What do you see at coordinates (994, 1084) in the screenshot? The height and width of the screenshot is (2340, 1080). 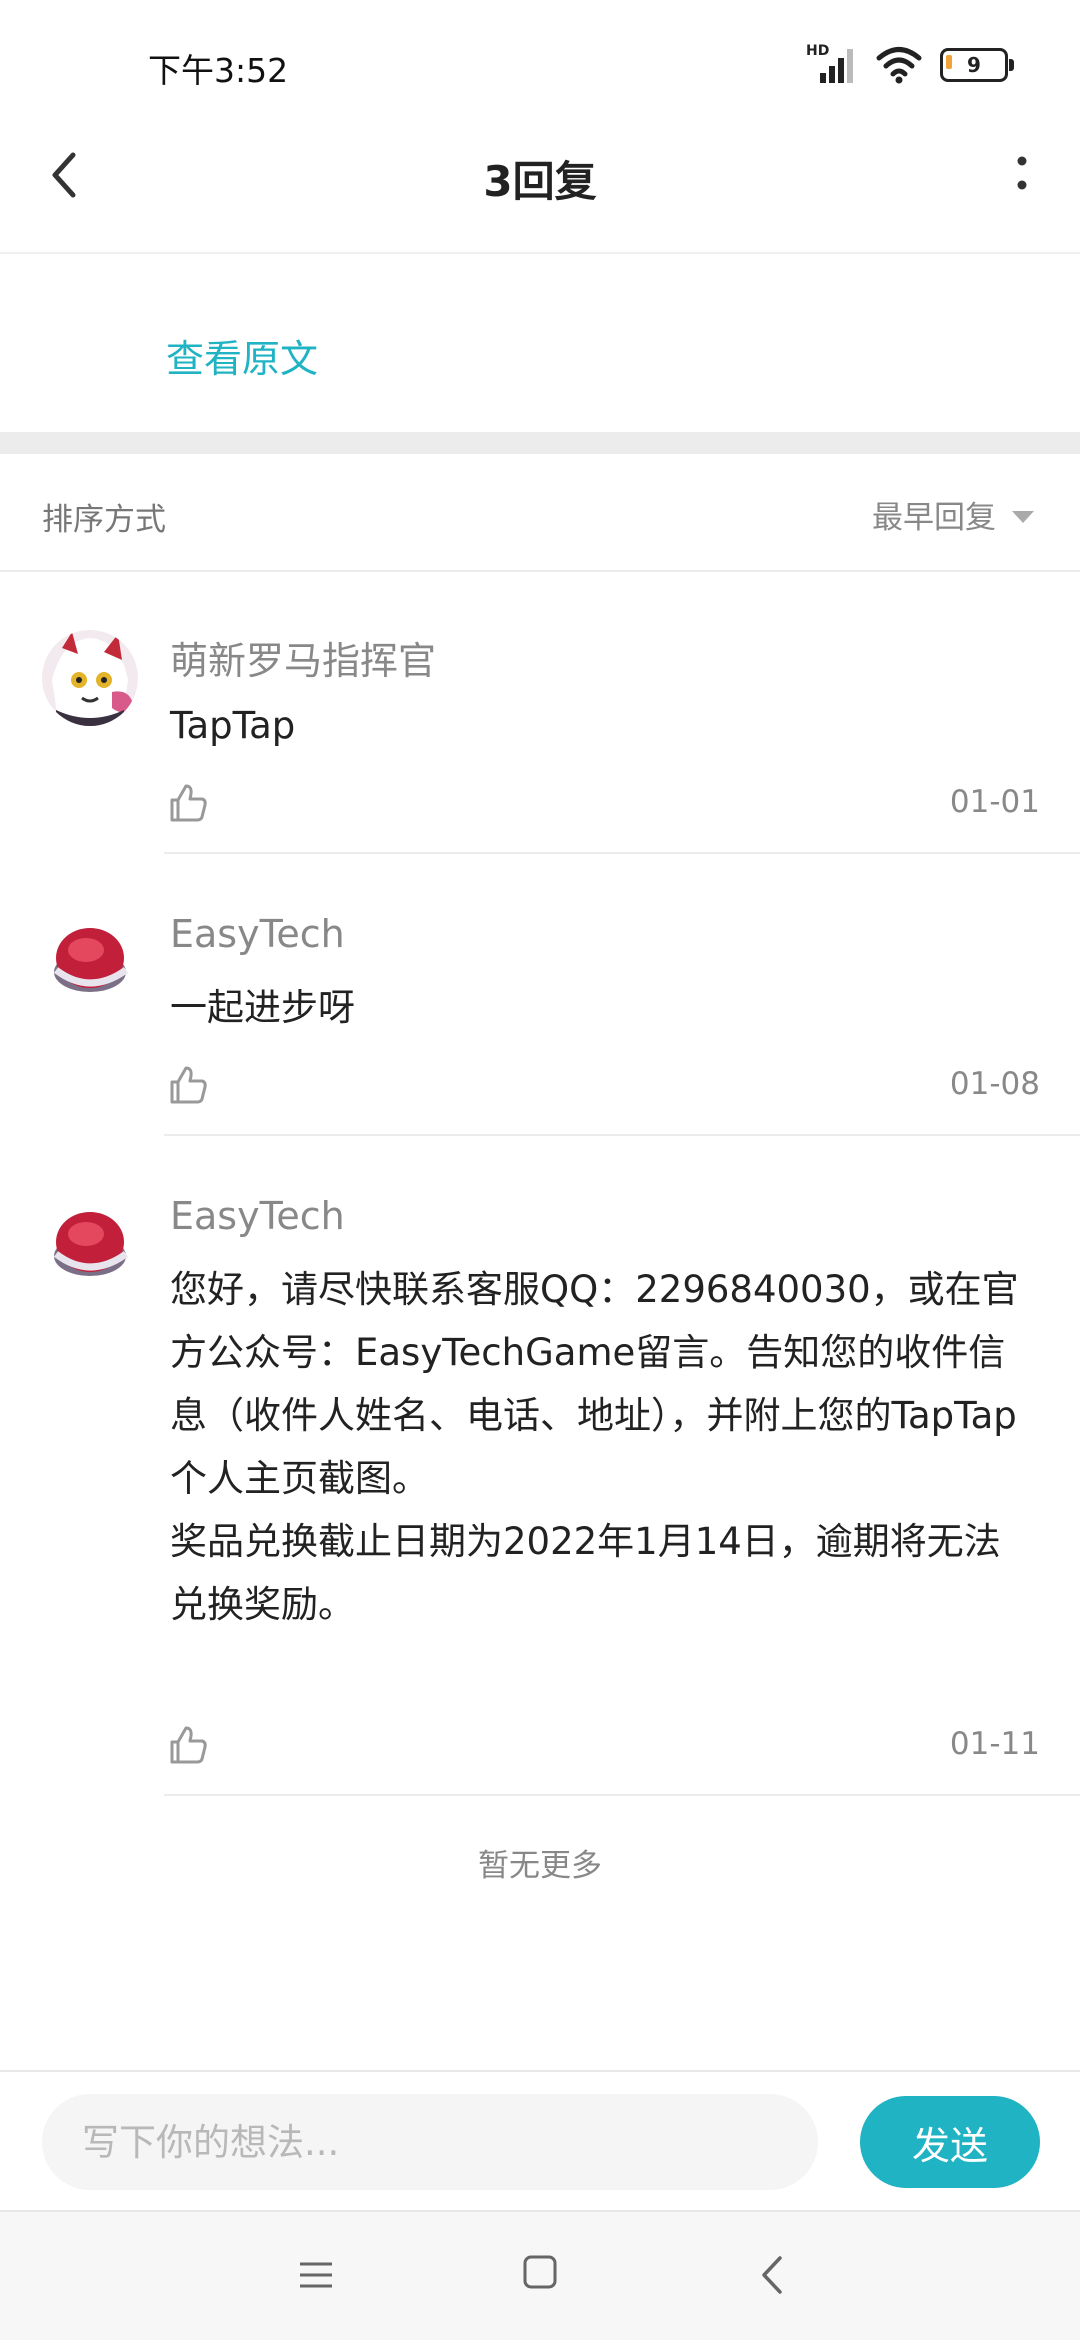 I see `reply-date: 01-08` at bounding box center [994, 1084].